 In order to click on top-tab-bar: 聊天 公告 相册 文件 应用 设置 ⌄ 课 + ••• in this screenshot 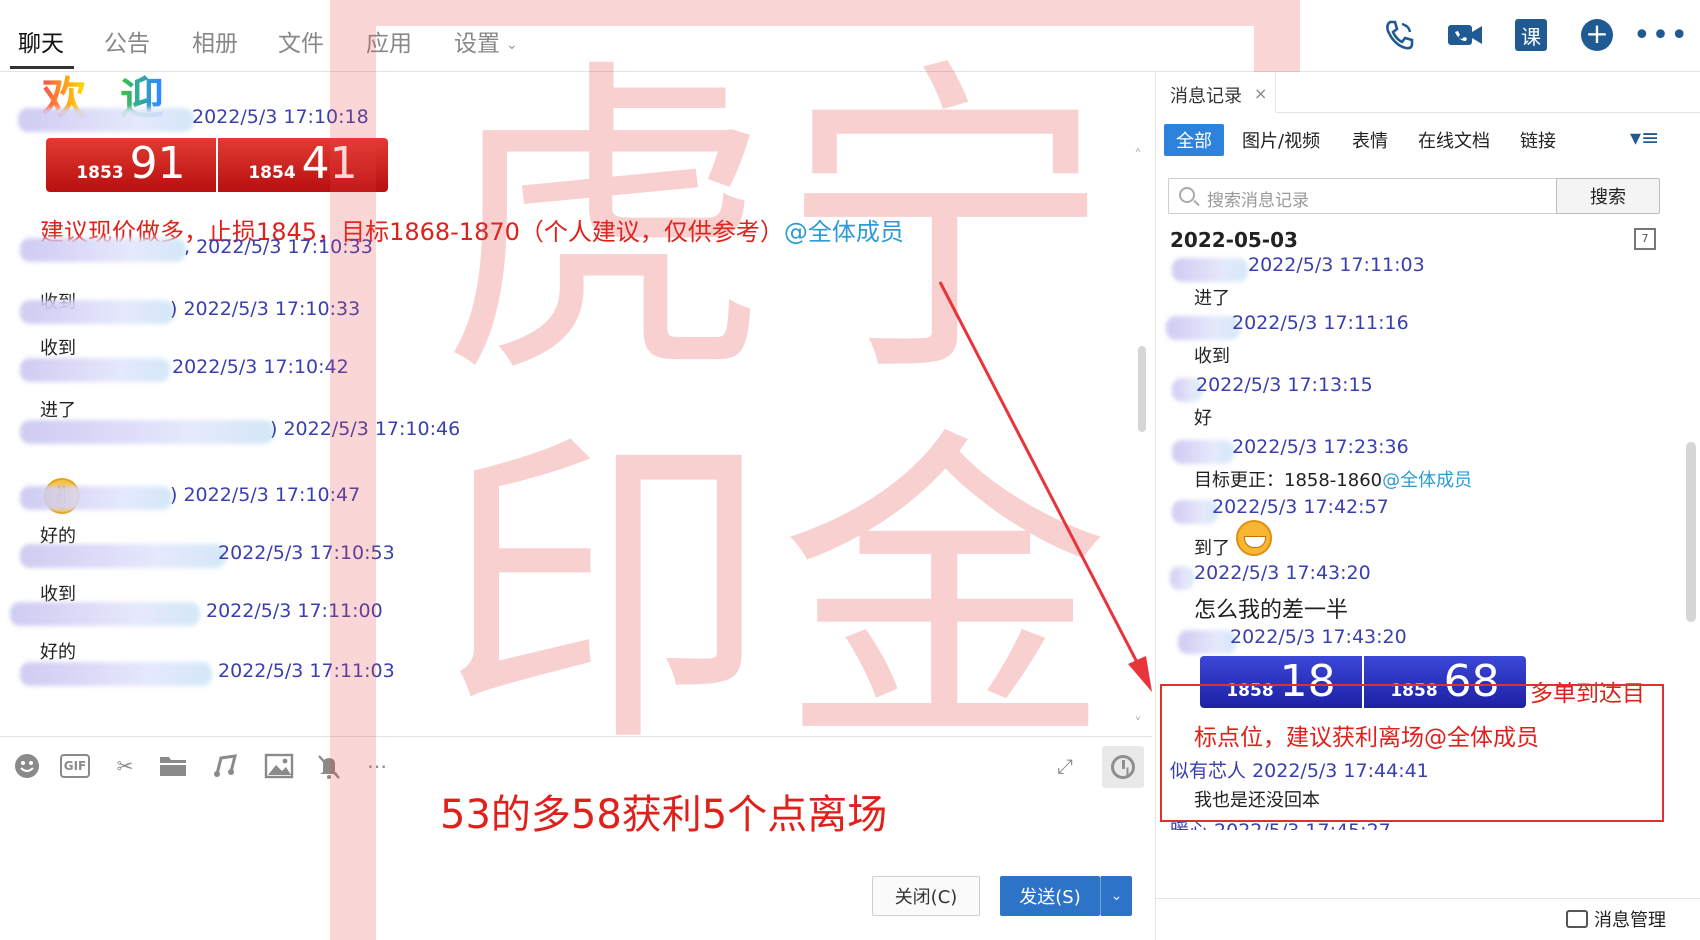, I will do `click(850, 36)`.